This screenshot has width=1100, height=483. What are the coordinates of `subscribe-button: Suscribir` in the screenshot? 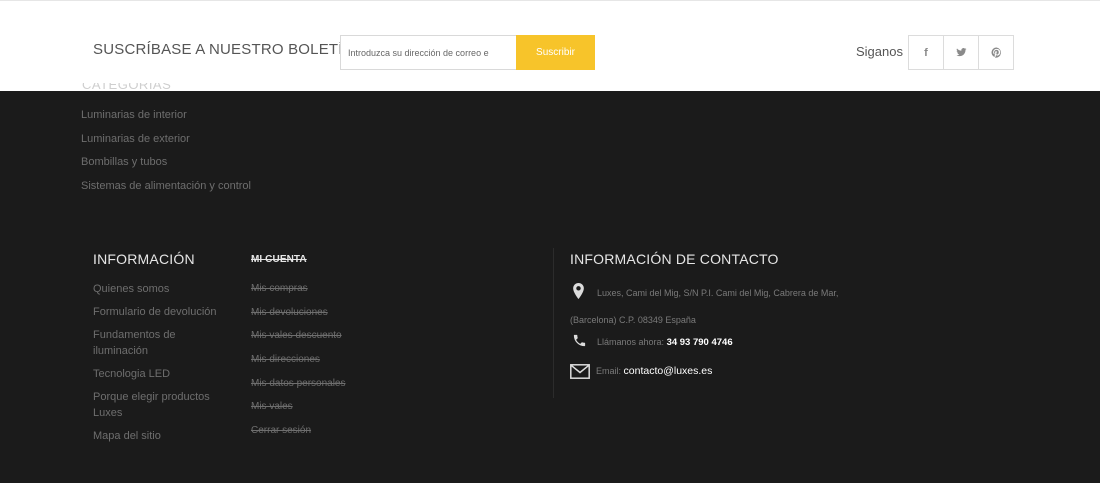 It's located at (555, 52).